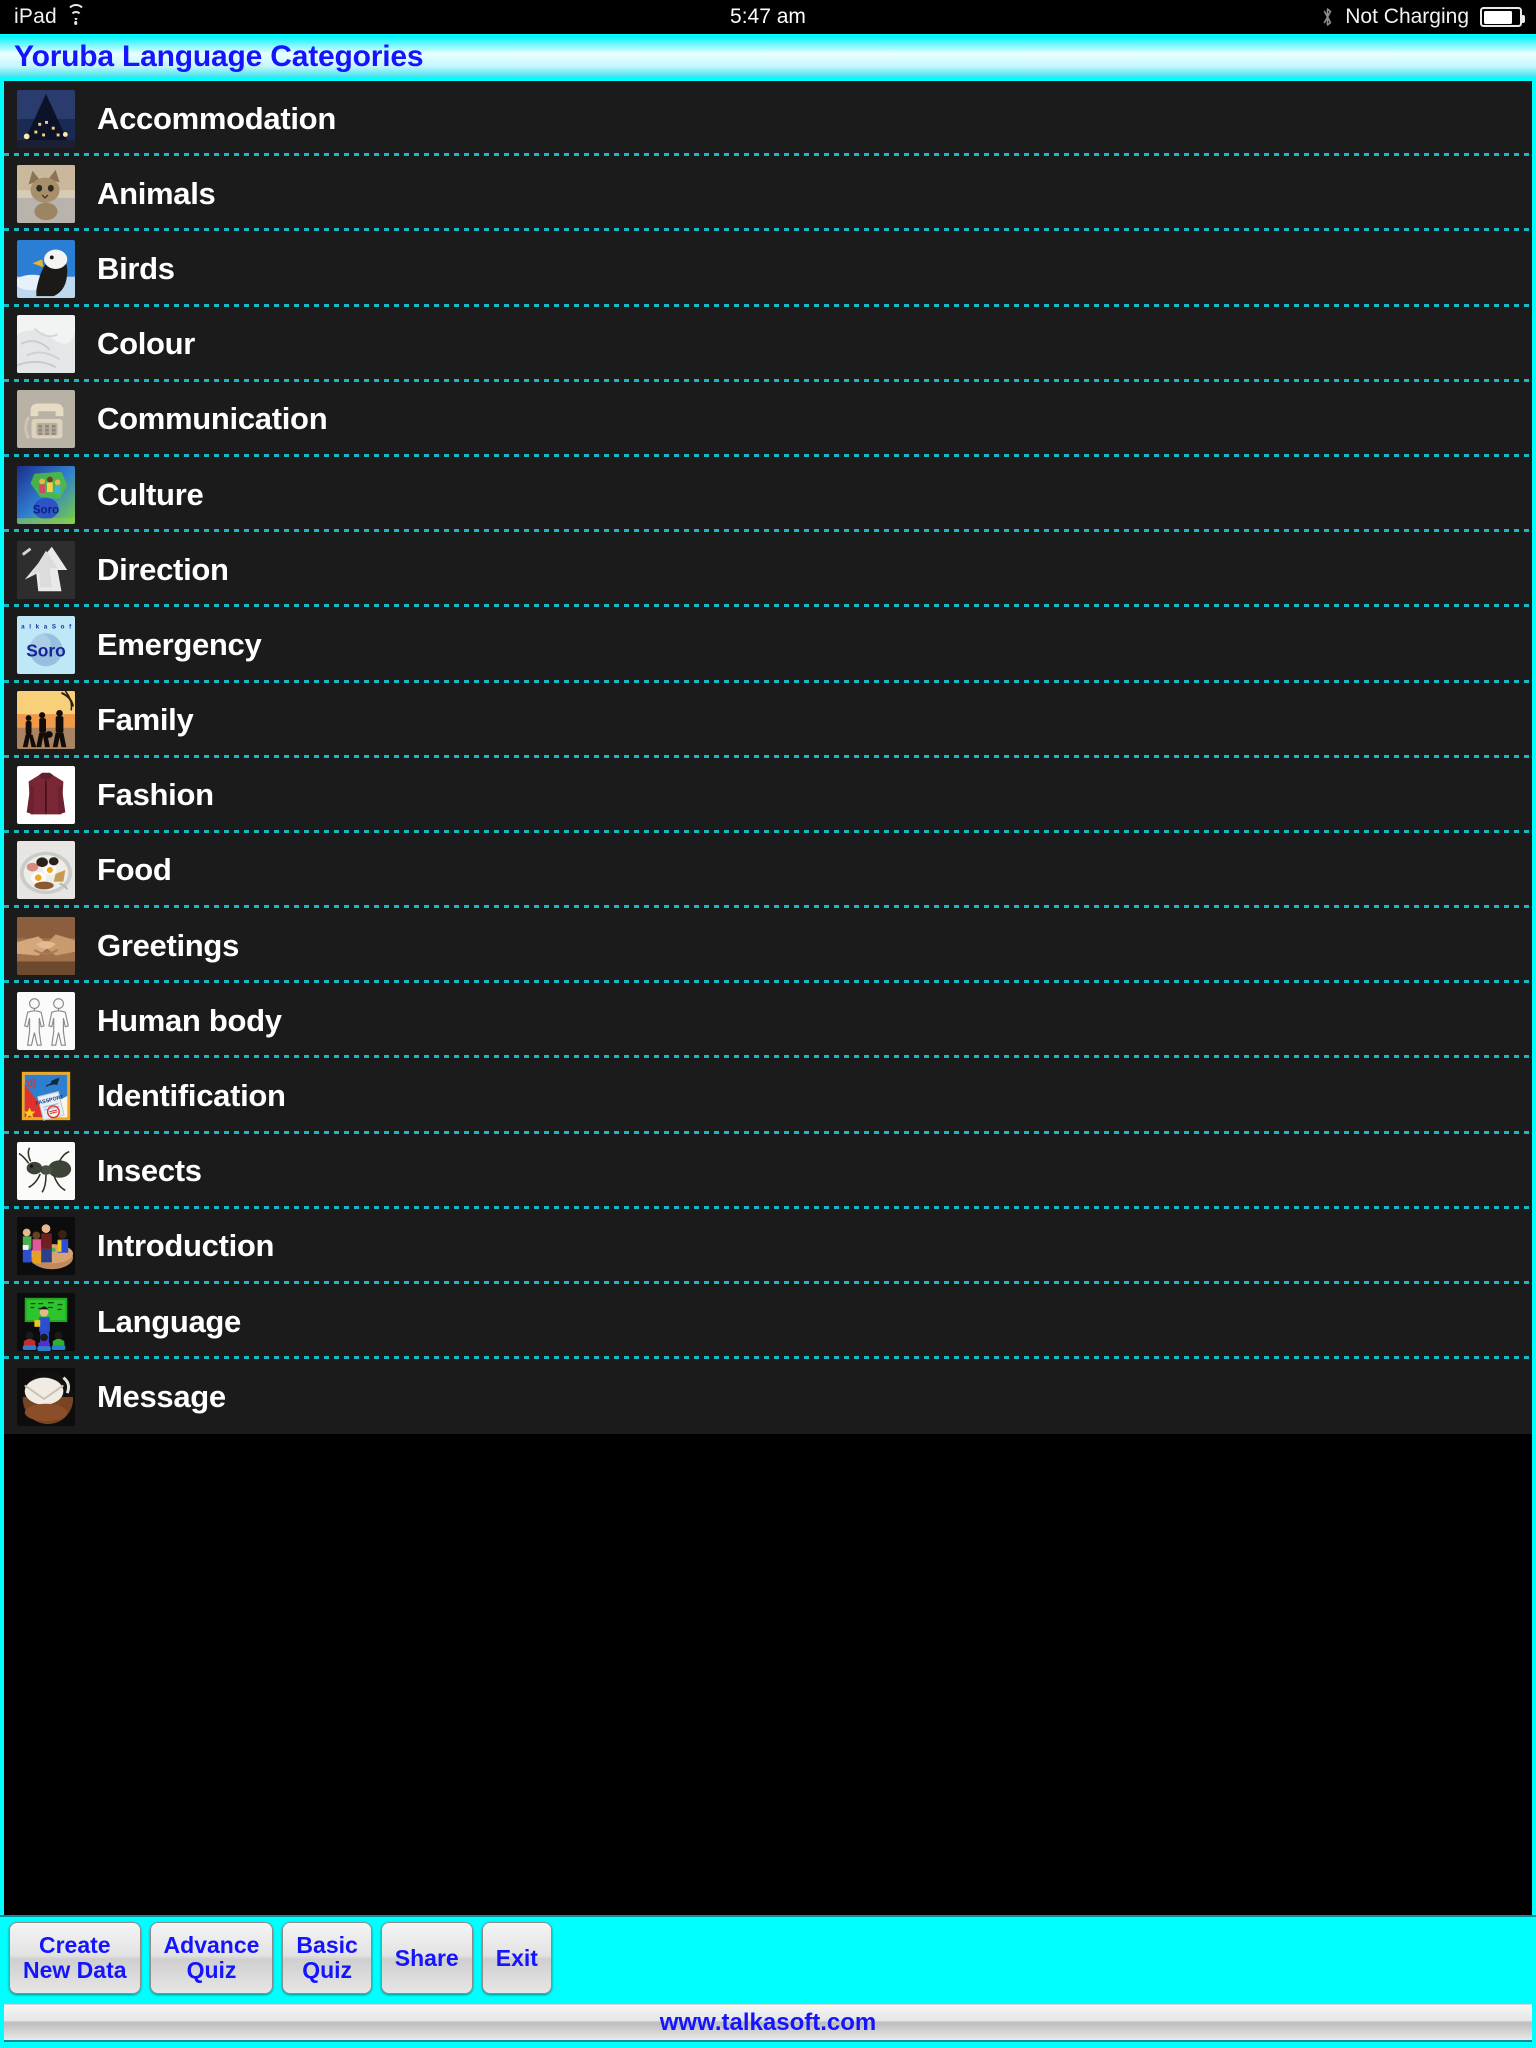 This screenshot has width=1536, height=2048. What do you see at coordinates (46, 494) in the screenshot?
I see `soro-culture-thumbnail: Soro` at bounding box center [46, 494].